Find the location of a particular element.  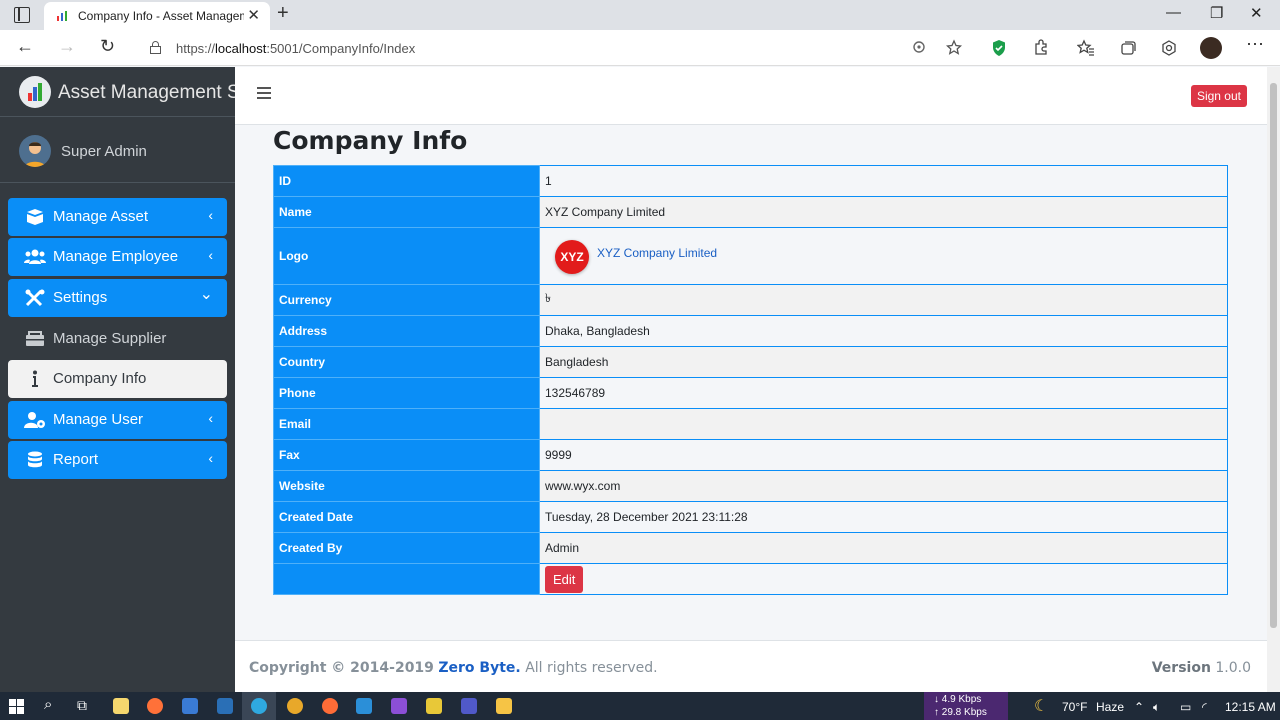

table-row: Fax 9999 is located at coordinates (750, 455).